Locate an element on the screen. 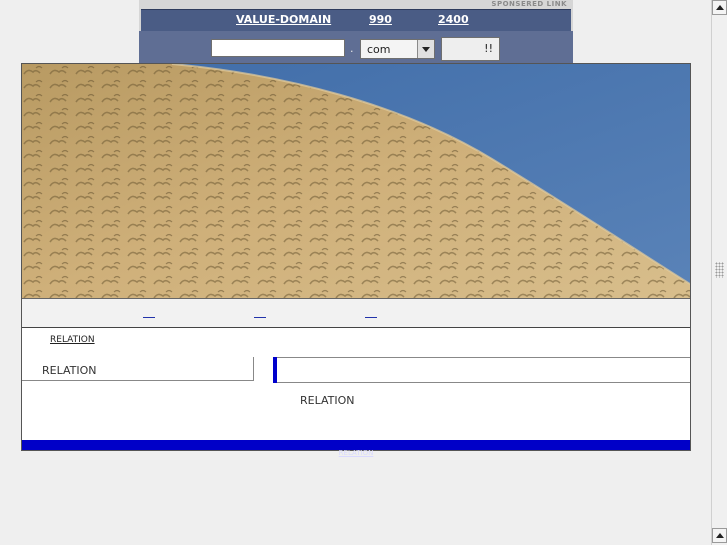  nav-strip is located at coordinates (356, 313).